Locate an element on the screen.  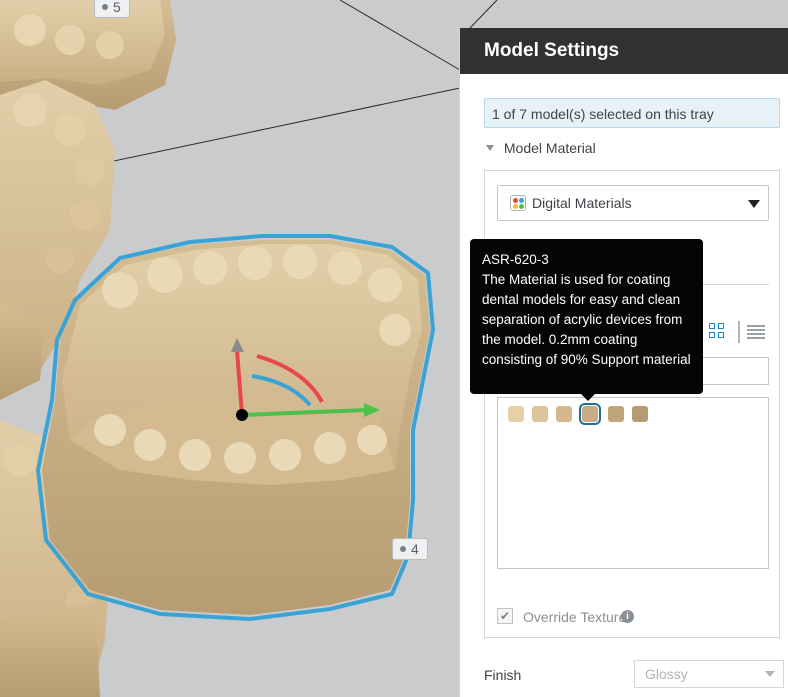
model-tag-4: 4 is located at coordinates (410, 549).